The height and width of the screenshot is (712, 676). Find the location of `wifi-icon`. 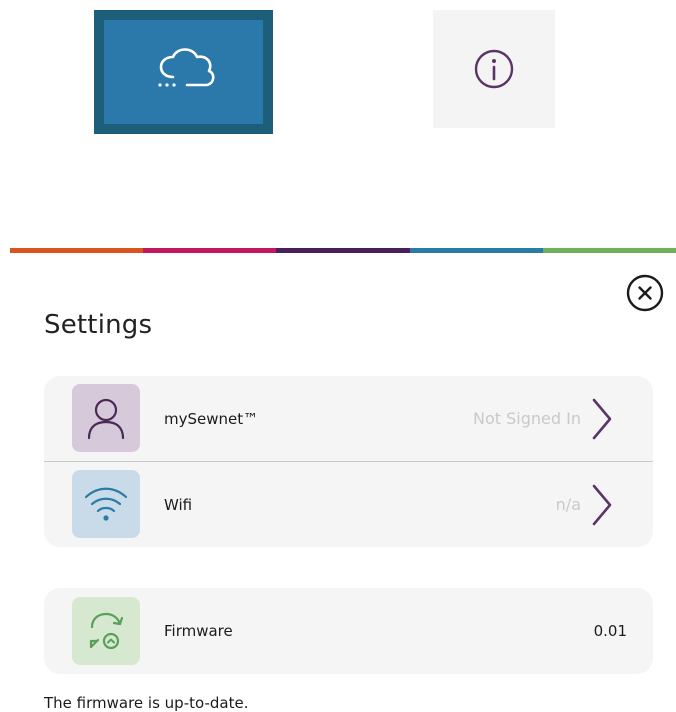

wifi-icon is located at coordinates (106, 504).